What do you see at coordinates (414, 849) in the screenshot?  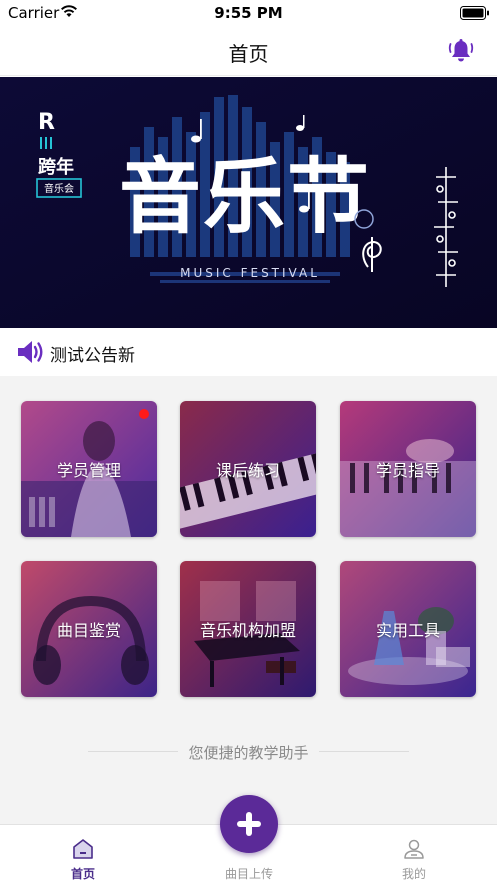 I see `profile-icon` at bounding box center [414, 849].